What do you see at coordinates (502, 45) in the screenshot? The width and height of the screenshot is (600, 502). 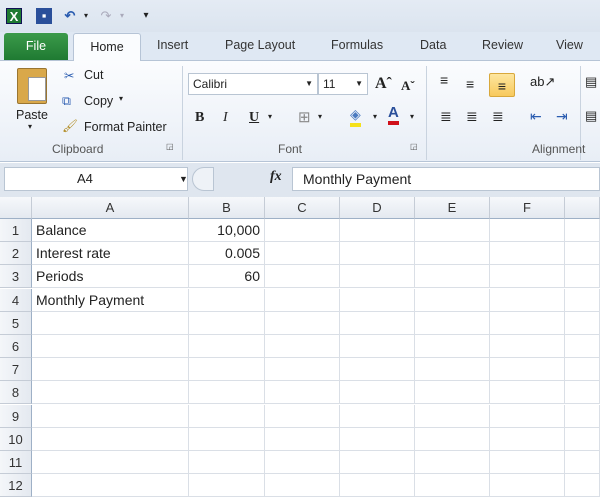 I see `tab-review: Review` at bounding box center [502, 45].